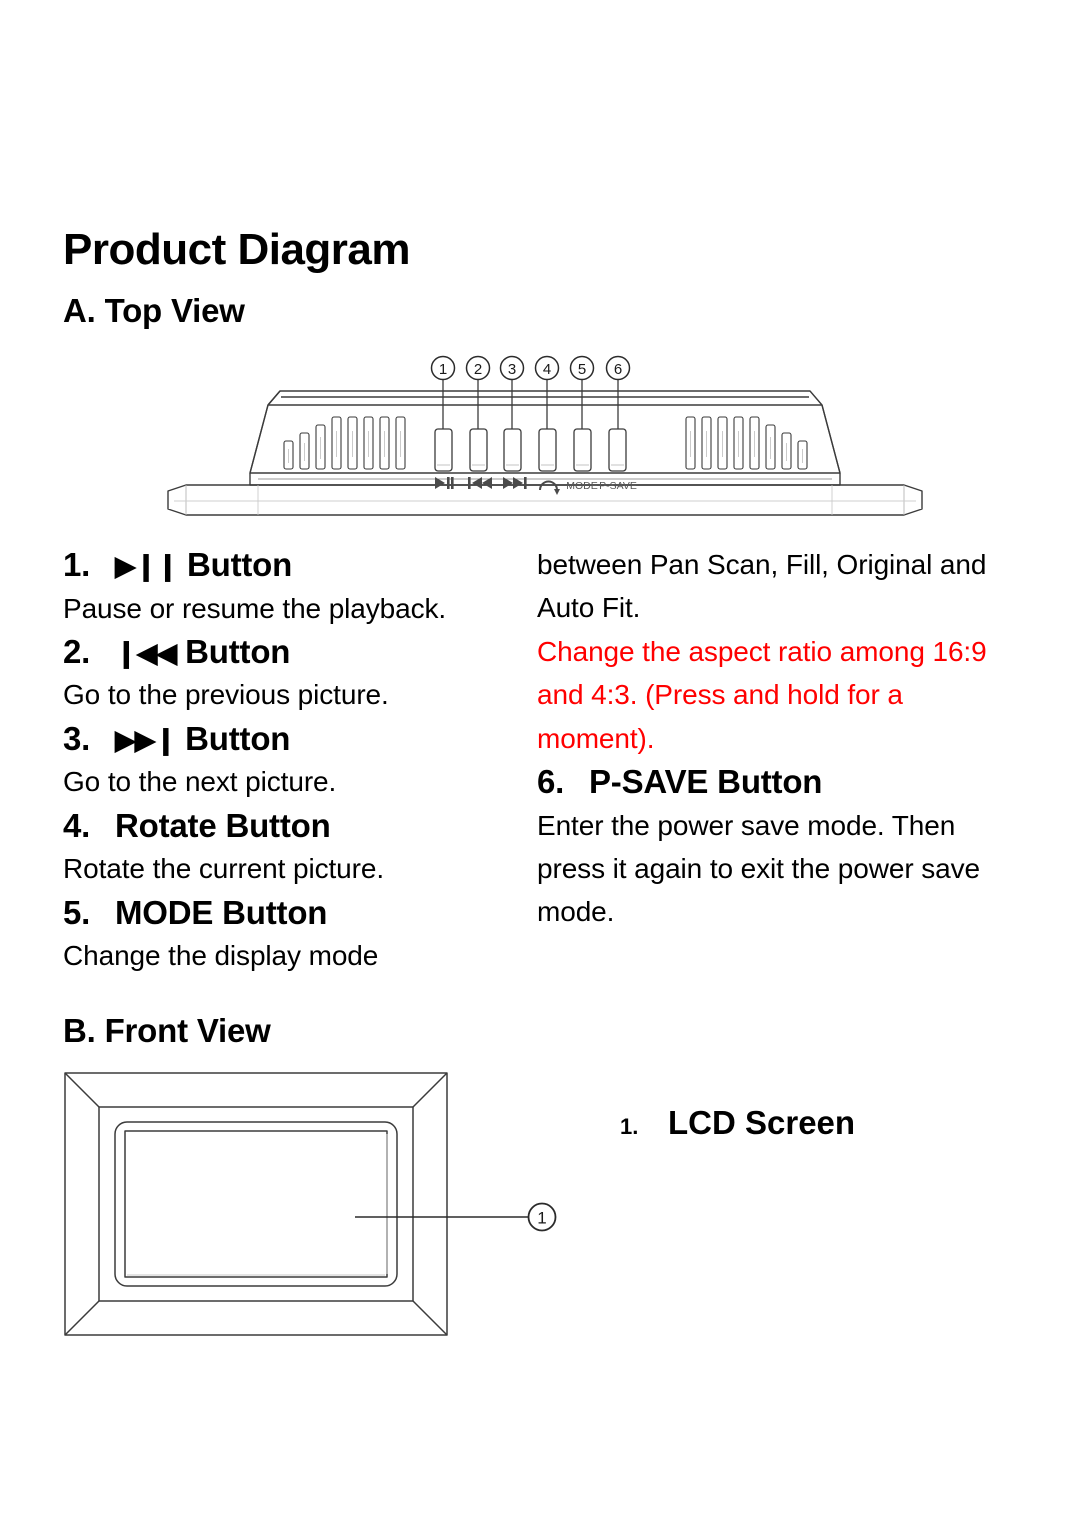 The width and height of the screenshot is (1080, 1528). What do you see at coordinates (238, 738) in the screenshot?
I see `item-3-label: Button` at bounding box center [238, 738].